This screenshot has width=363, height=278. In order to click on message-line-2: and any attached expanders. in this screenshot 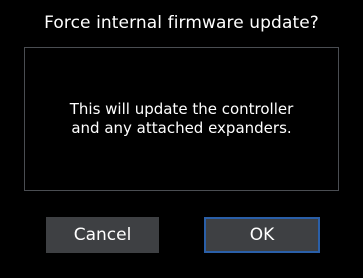, I will do `click(181, 128)`.